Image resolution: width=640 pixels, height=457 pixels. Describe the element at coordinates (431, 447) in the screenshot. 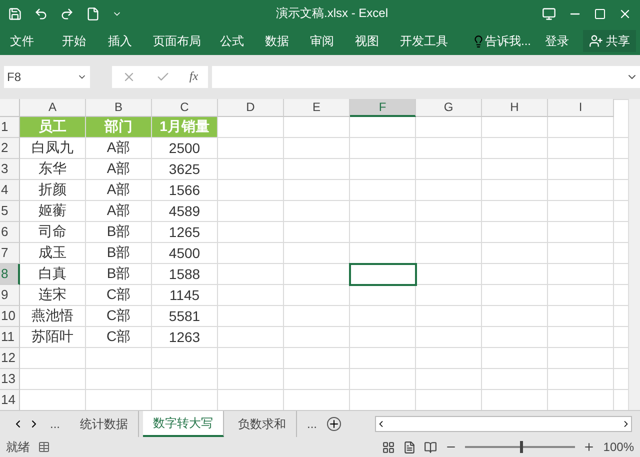

I see `page-break-icon` at that location.